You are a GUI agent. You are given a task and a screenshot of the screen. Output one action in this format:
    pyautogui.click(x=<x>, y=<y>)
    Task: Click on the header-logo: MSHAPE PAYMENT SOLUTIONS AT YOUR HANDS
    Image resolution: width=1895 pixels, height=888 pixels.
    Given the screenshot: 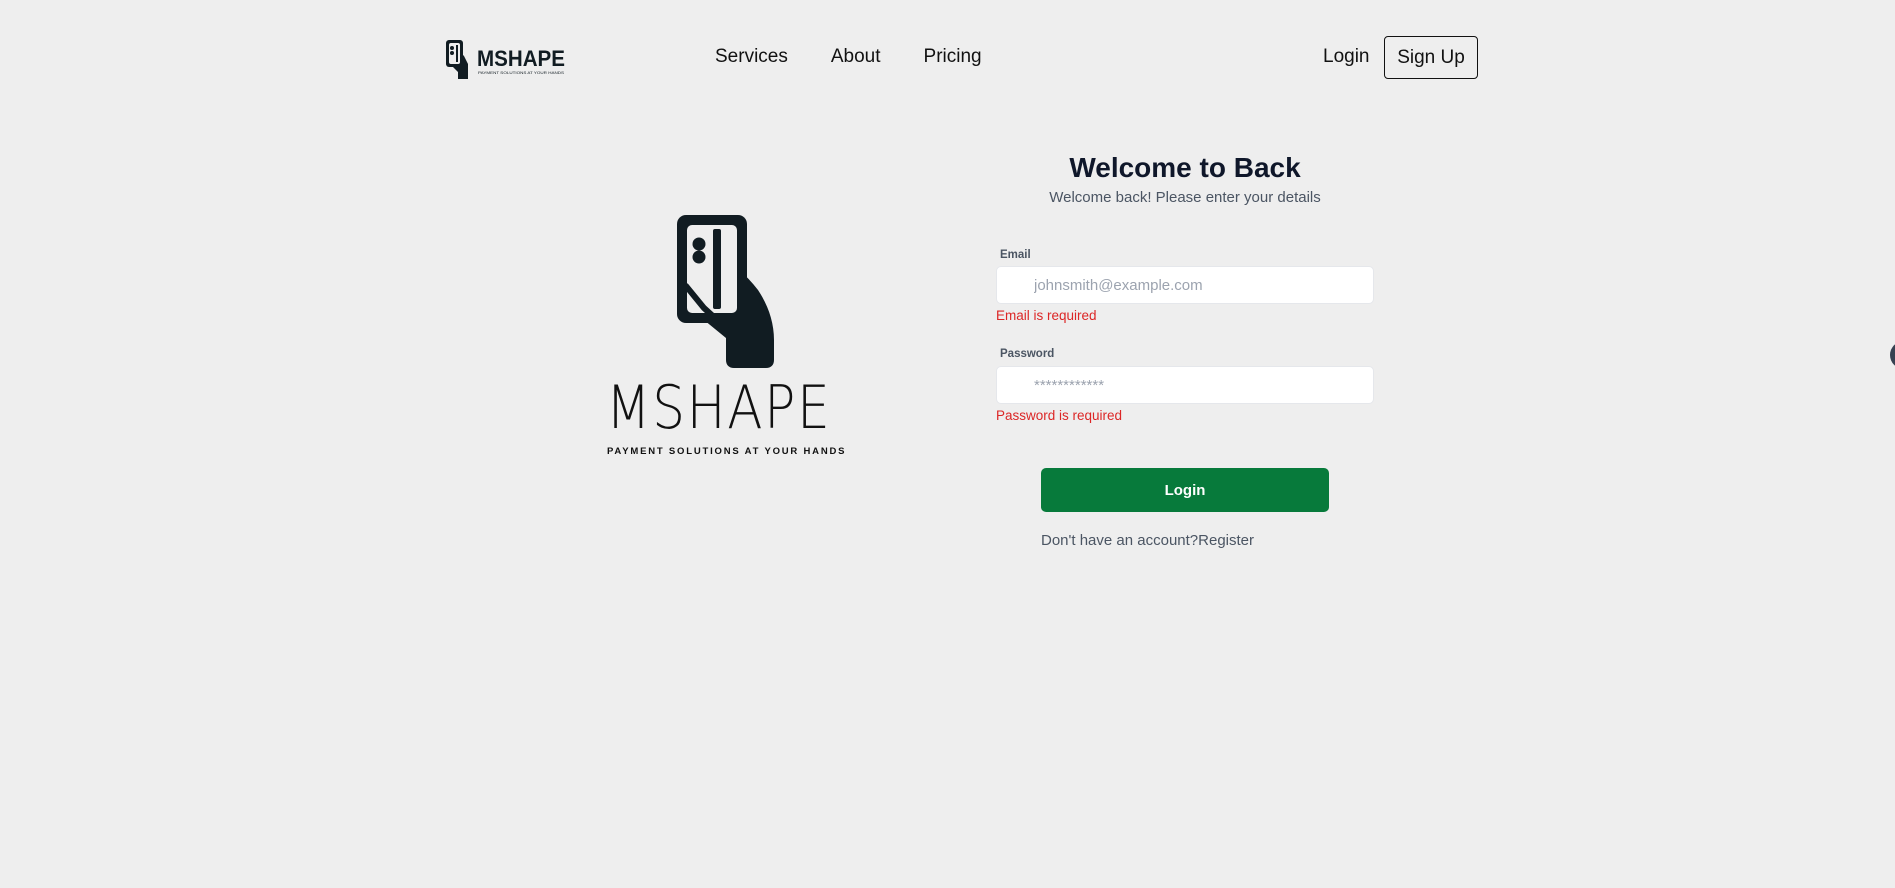 What is the action you would take?
    pyautogui.click(x=506, y=60)
    